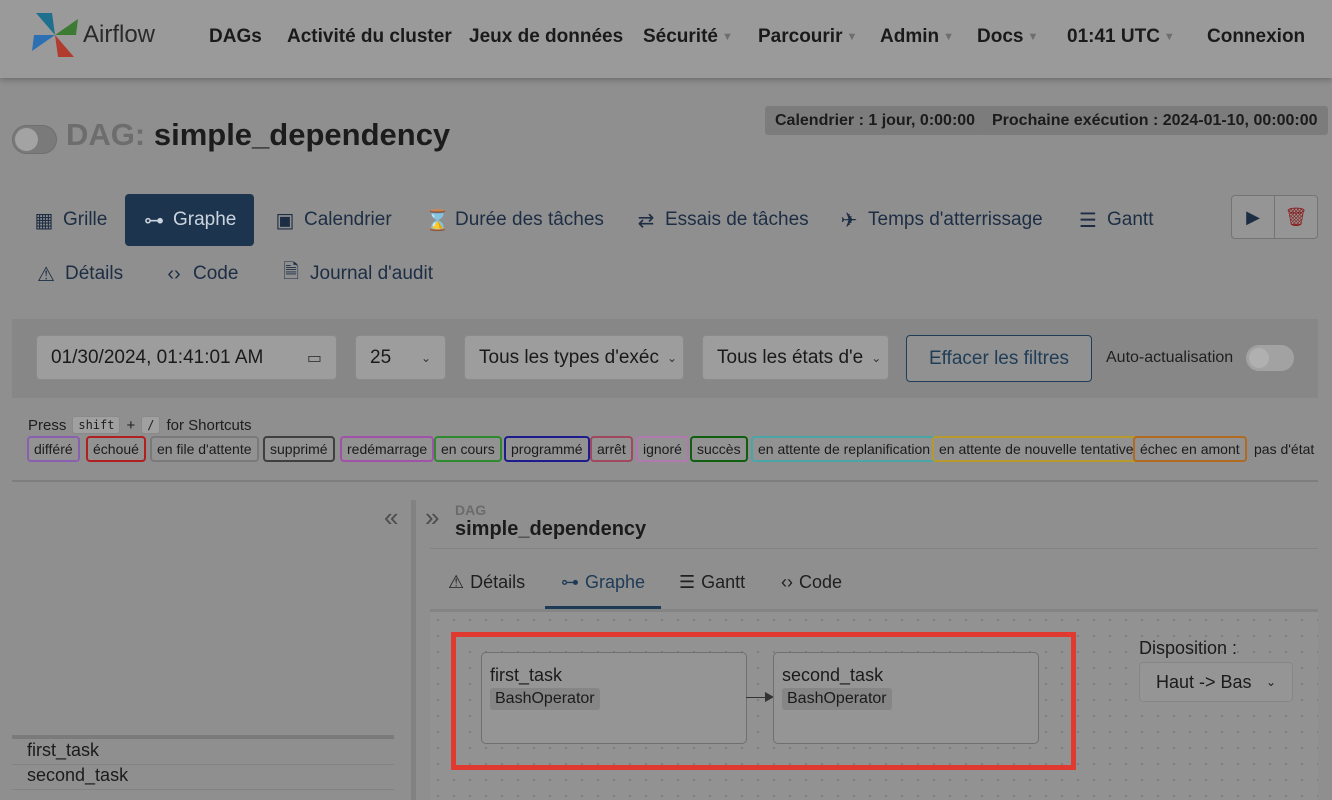  I want to click on tab-task-duration: ⌛ Durée des tâches, so click(514, 220).